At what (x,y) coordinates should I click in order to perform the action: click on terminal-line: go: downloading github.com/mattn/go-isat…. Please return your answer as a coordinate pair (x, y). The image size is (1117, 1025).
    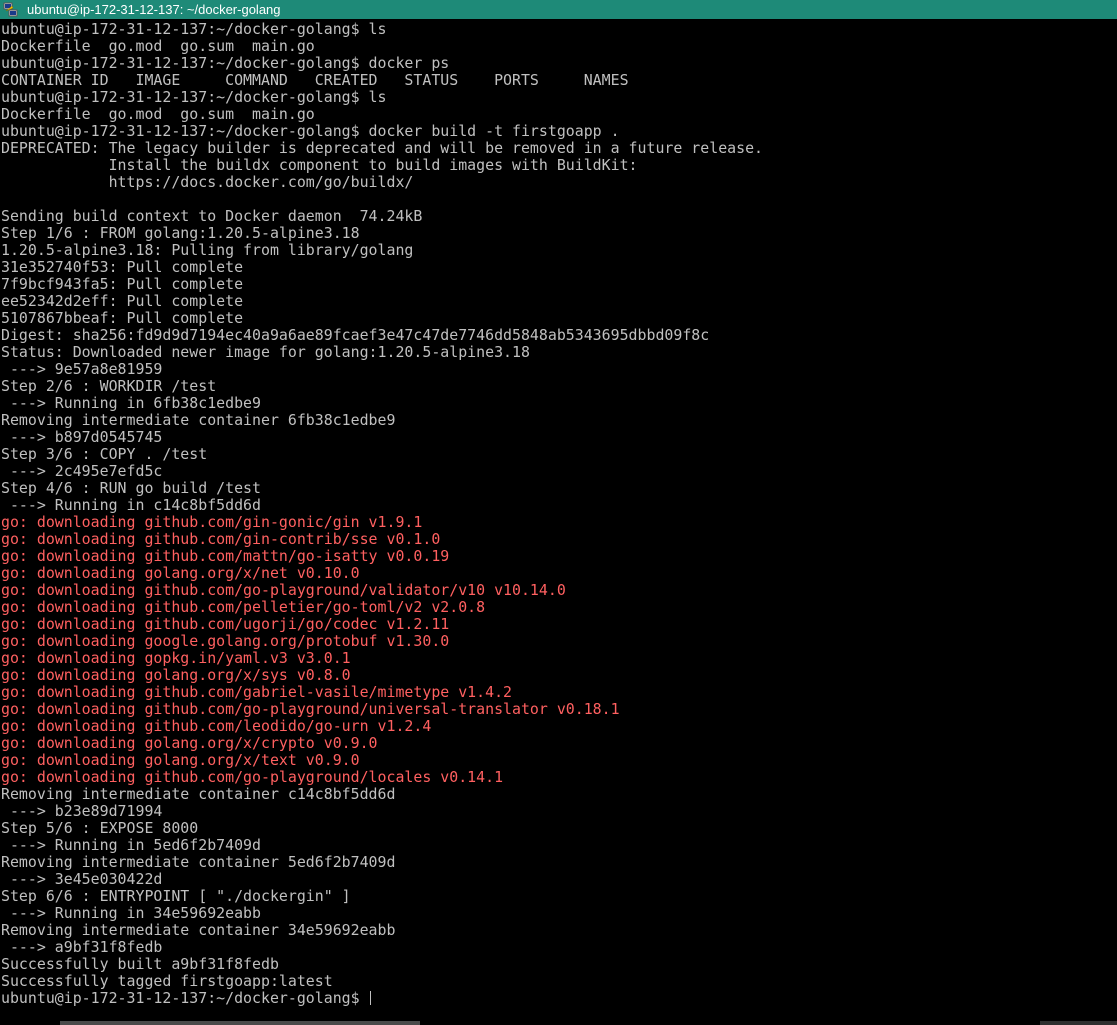
    Looking at the image, I should click on (225, 556).